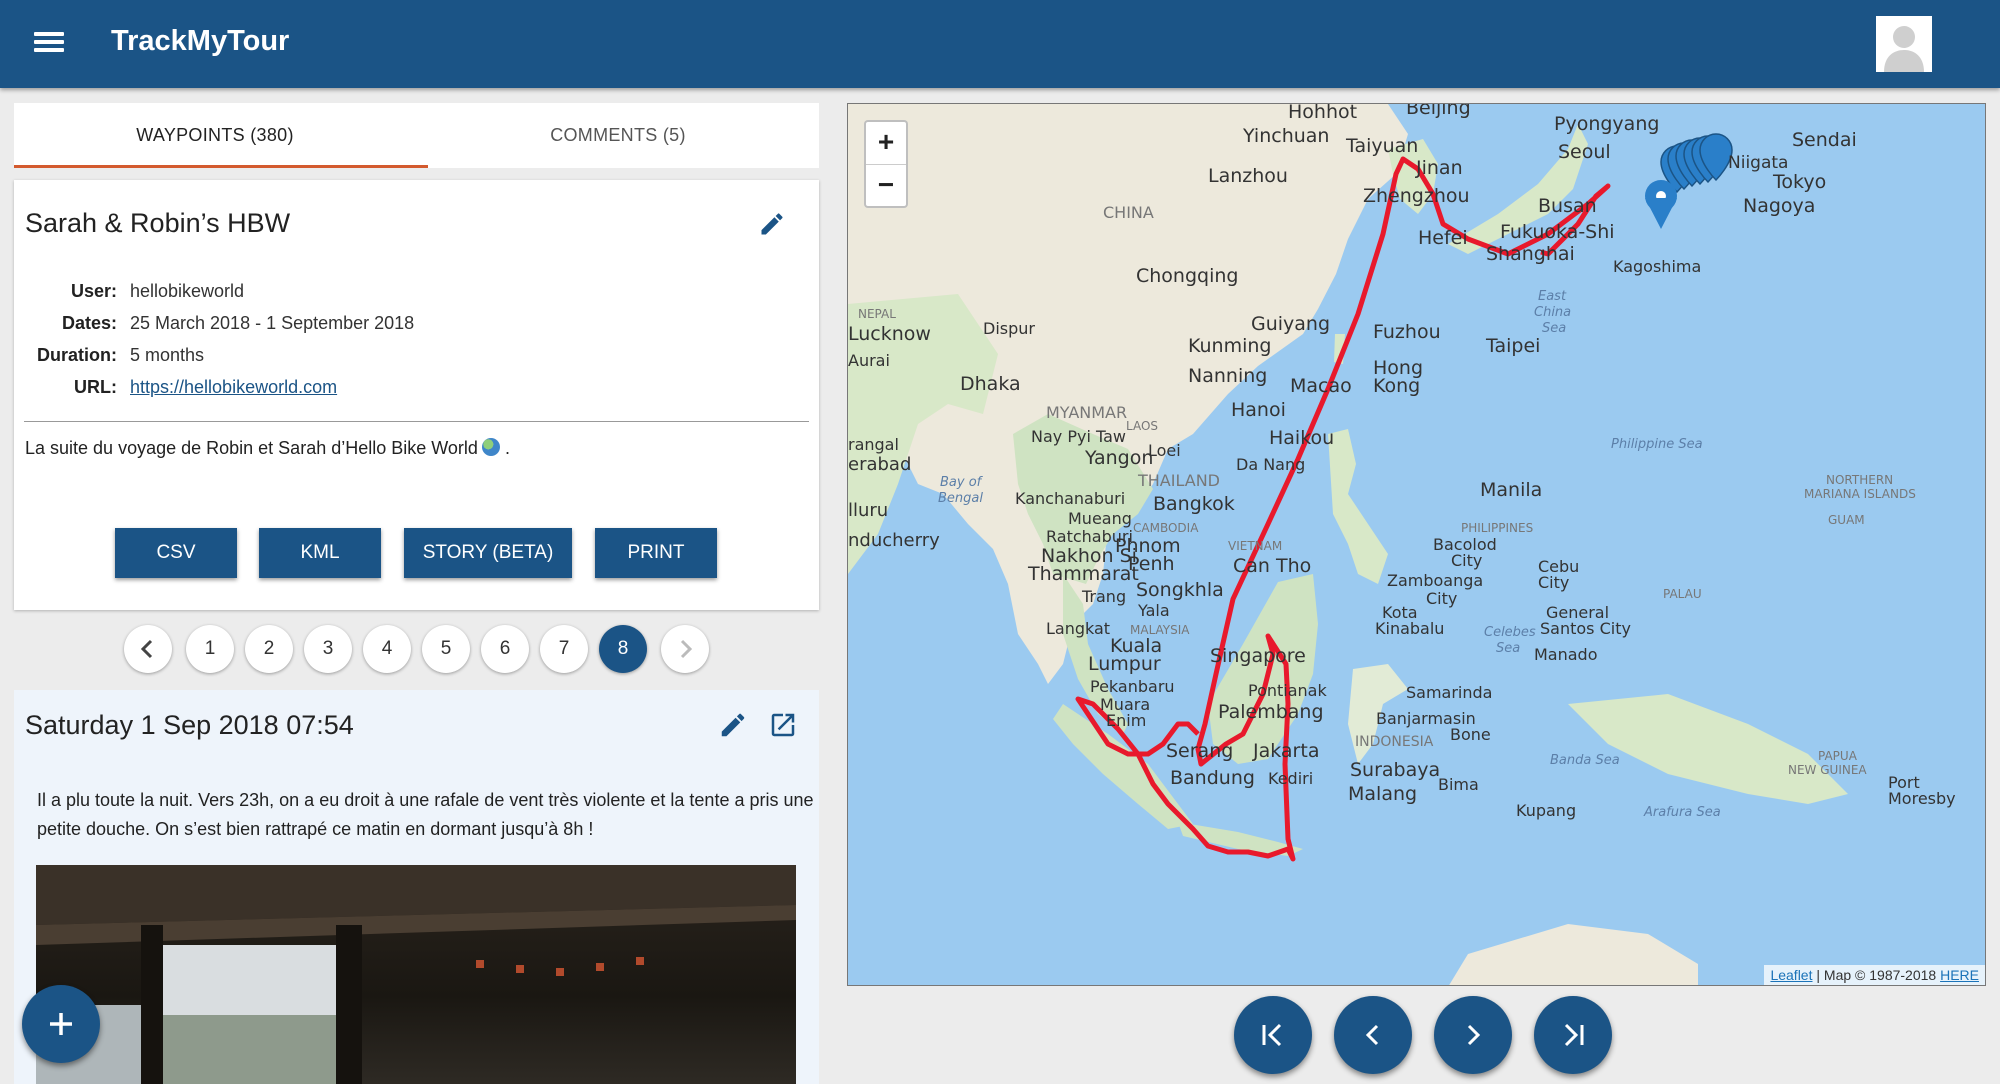  Describe the element at coordinates (1860, 494) in the screenshot. I see `map-label: MARIANA ISLANDS` at that location.